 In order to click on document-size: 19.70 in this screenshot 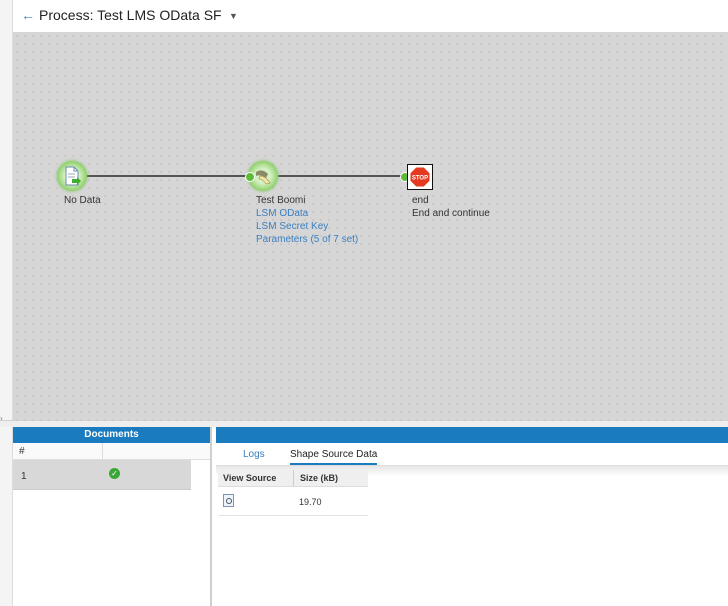, I will do `click(310, 502)`.